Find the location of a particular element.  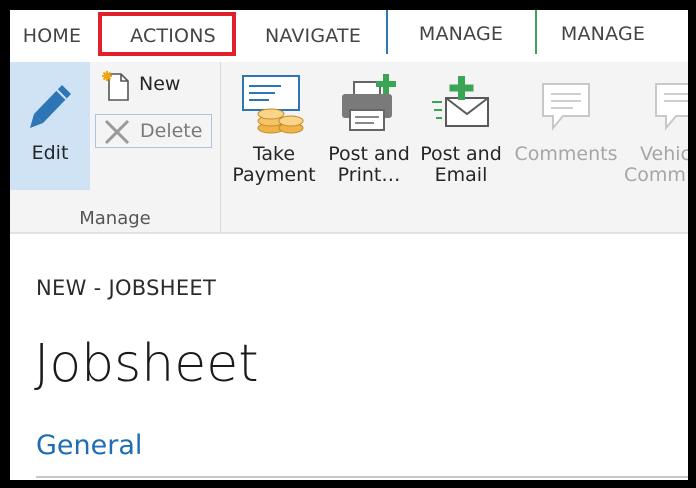

tab-navigate: NAVIGATE is located at coordinates (313, 36).